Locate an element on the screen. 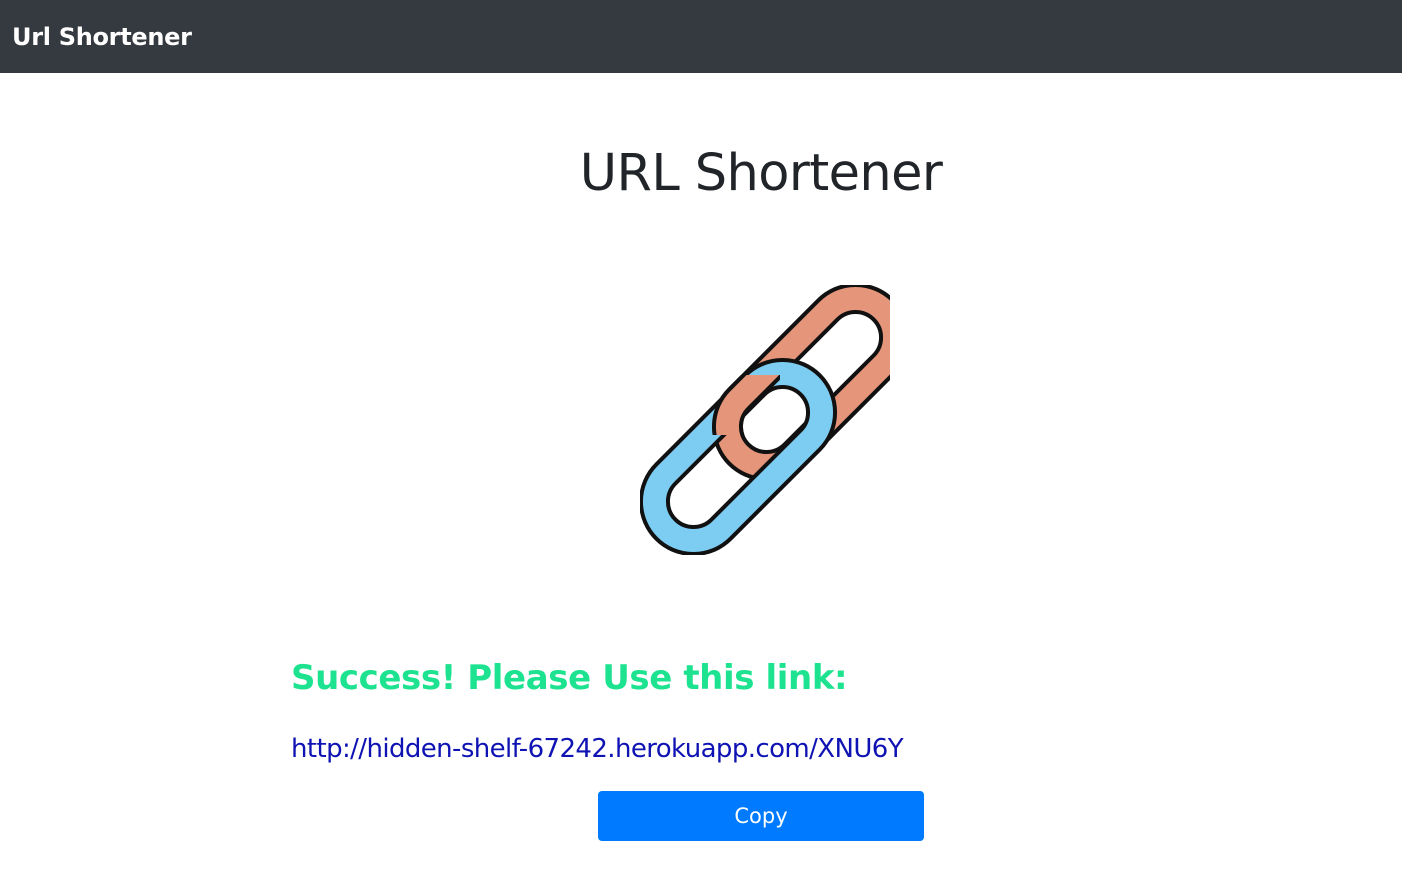  success-message: Success! Please Use this link: is located at coordinates (569, 678).